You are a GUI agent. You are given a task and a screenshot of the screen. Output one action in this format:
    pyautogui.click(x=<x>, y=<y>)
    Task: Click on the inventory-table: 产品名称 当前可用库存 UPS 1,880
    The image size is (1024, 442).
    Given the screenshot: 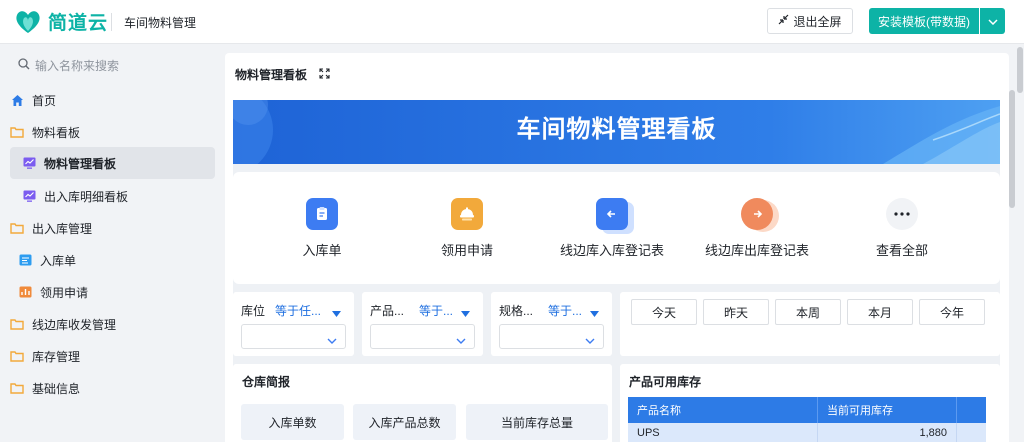 What is the action you would take?
    pyautogui.click(x=807, y=419)
    